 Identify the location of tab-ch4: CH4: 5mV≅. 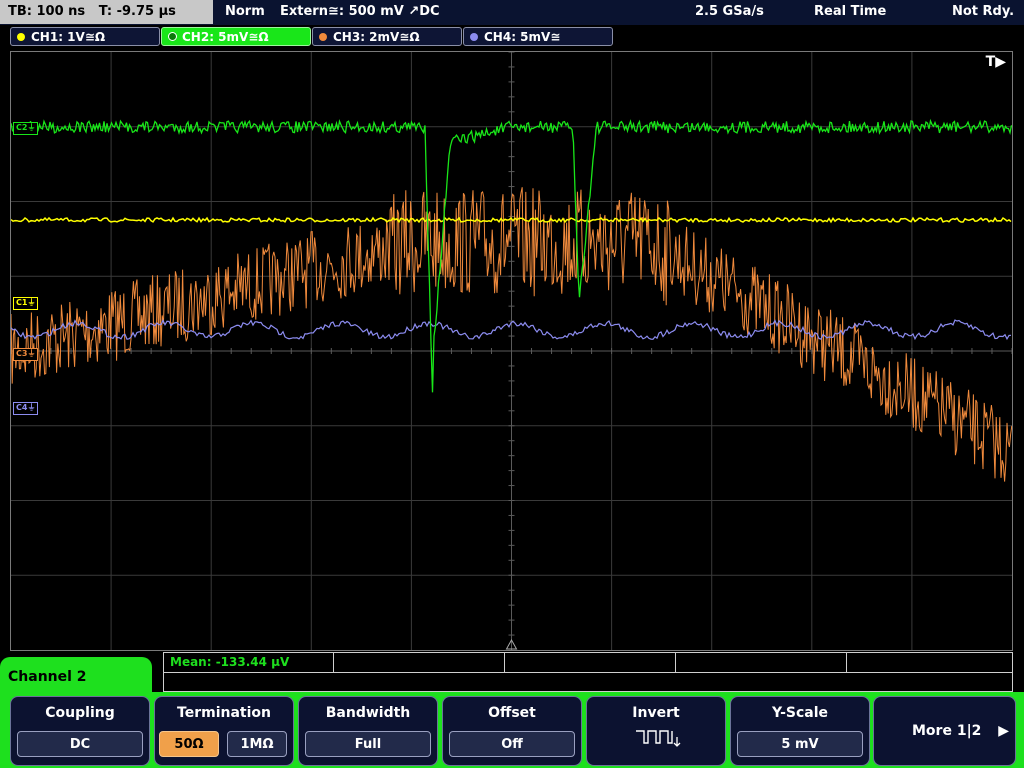
(538, 36).